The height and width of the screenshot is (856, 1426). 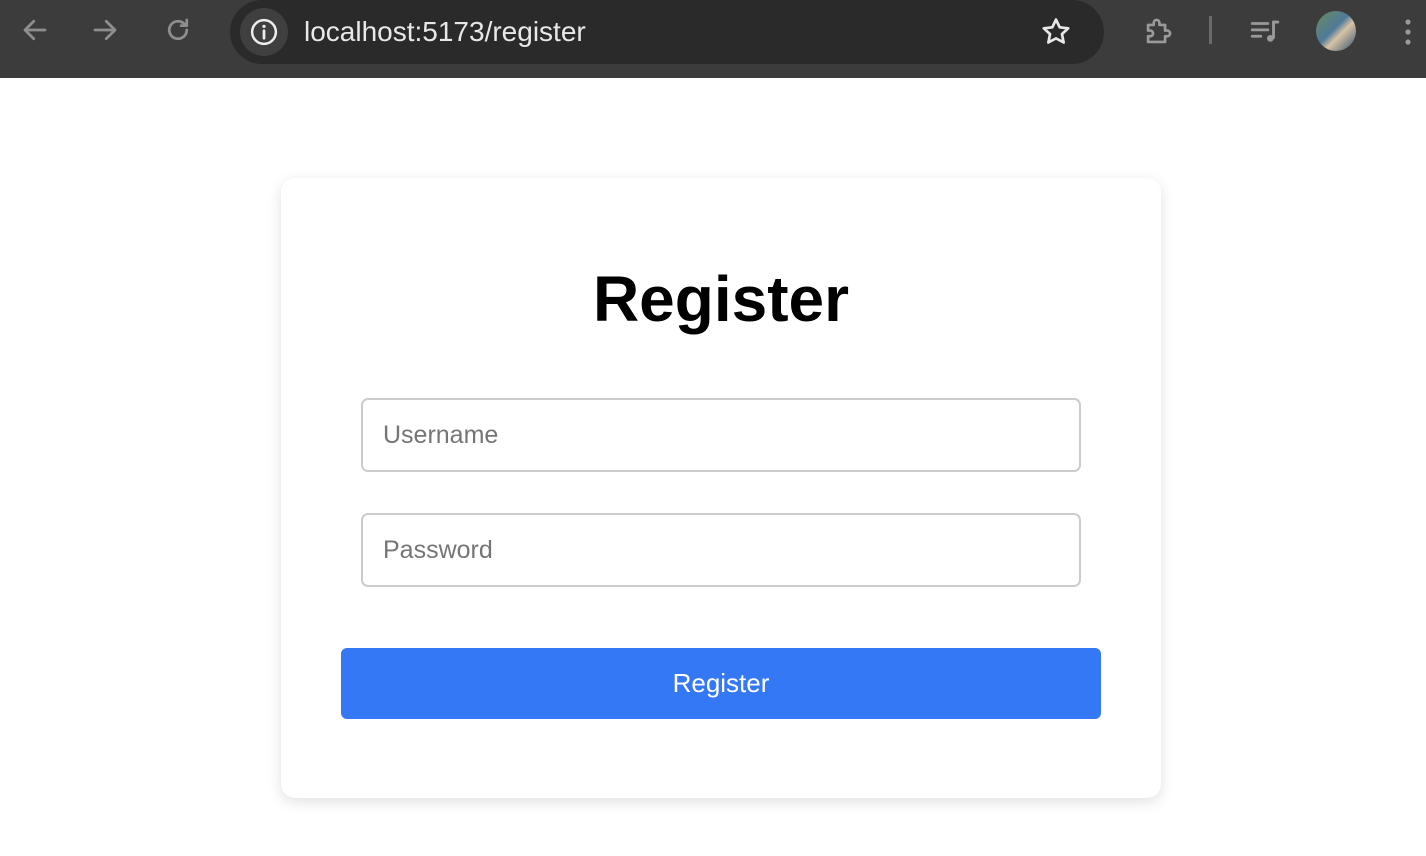 I want to click on forward-button, so click(x=105, y=30).